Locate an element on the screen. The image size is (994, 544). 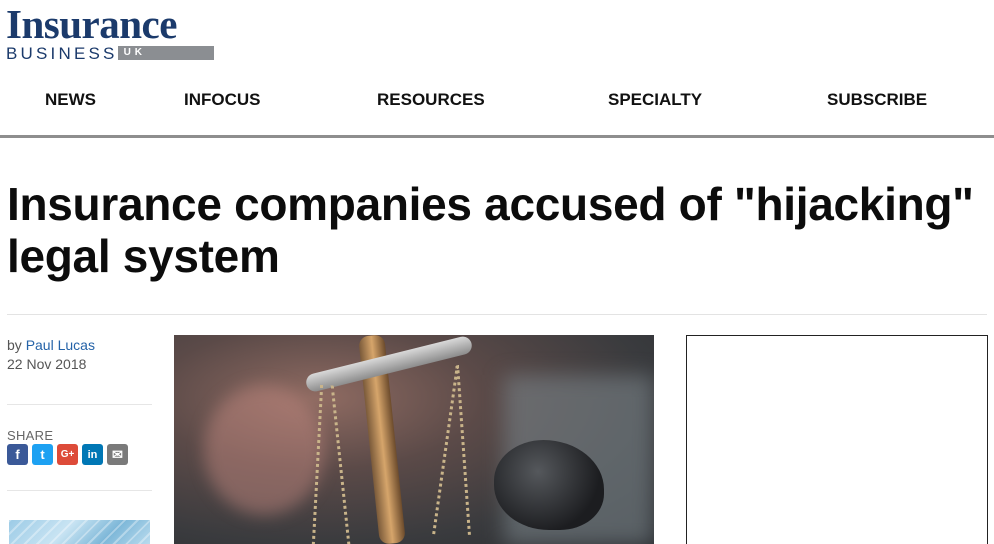
logo-subline: BUSINESS UK is located at coordinates (110, 53).